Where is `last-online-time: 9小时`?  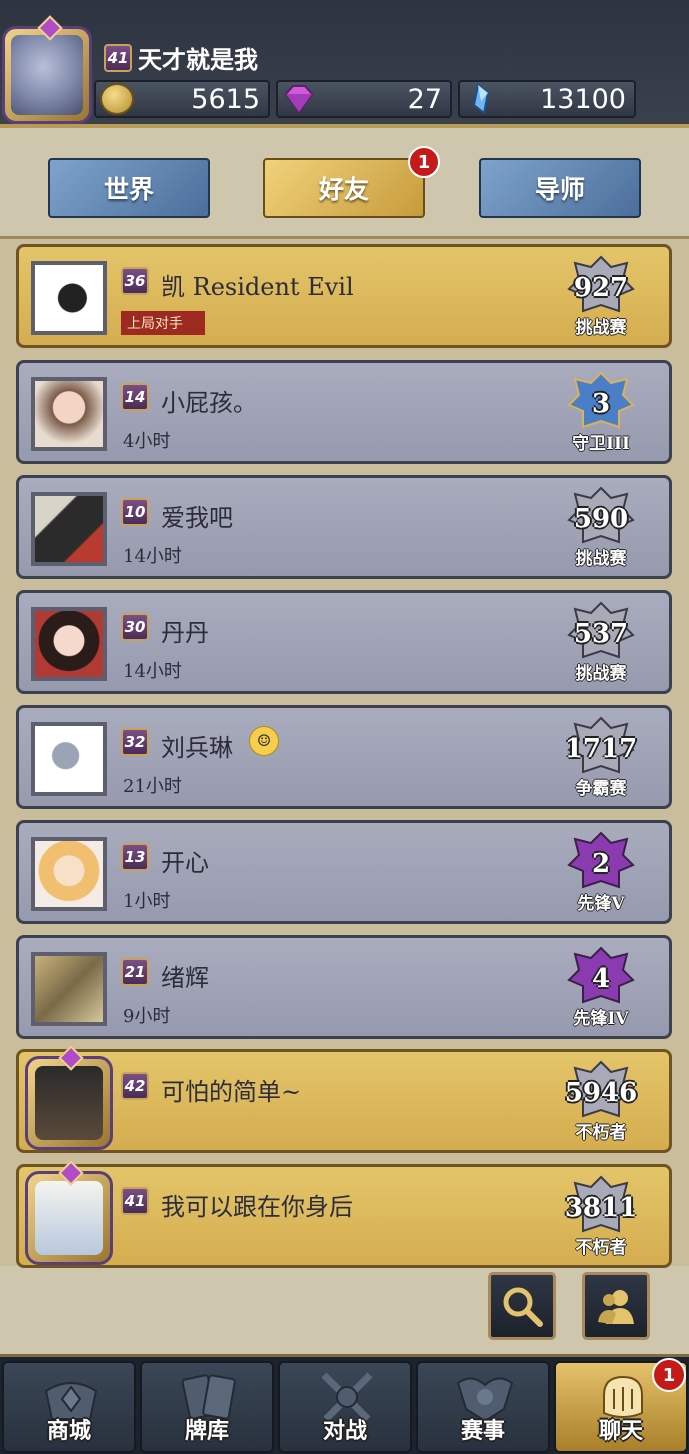
last-online-time: 9小时 is located at coordinates (147, 1016).